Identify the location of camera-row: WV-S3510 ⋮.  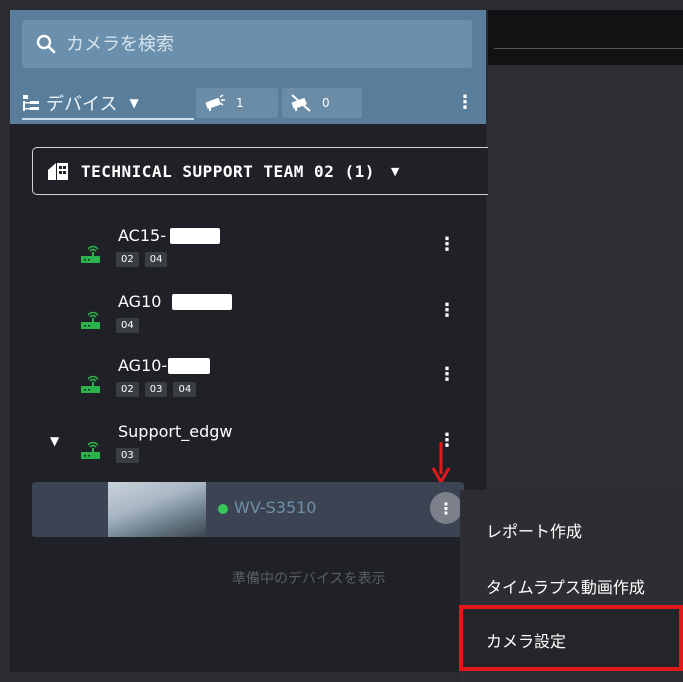
(248, 509).